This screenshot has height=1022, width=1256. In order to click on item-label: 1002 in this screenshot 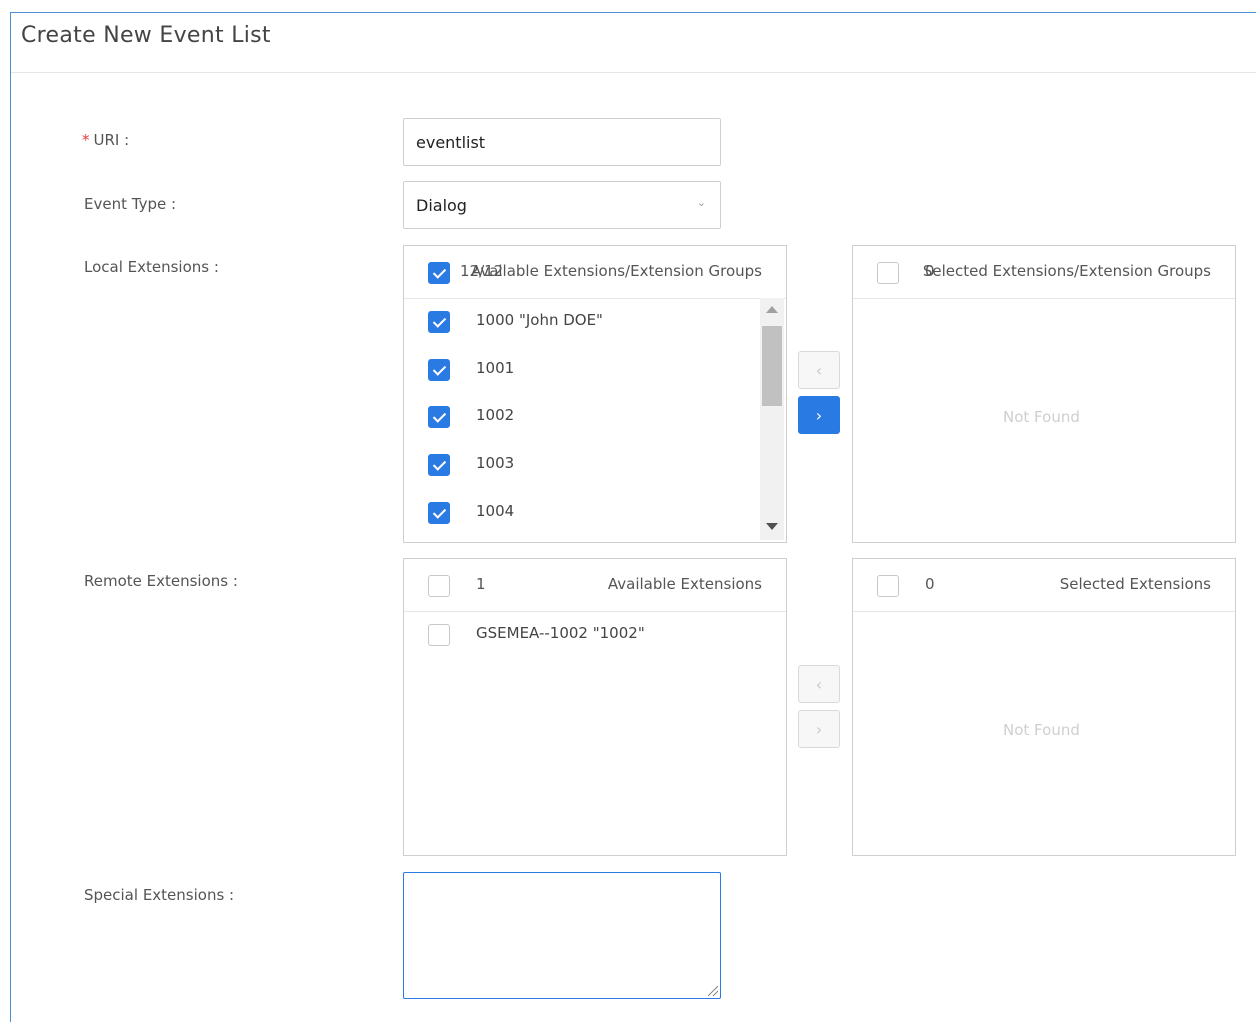, I will do `click(495, 415)`.